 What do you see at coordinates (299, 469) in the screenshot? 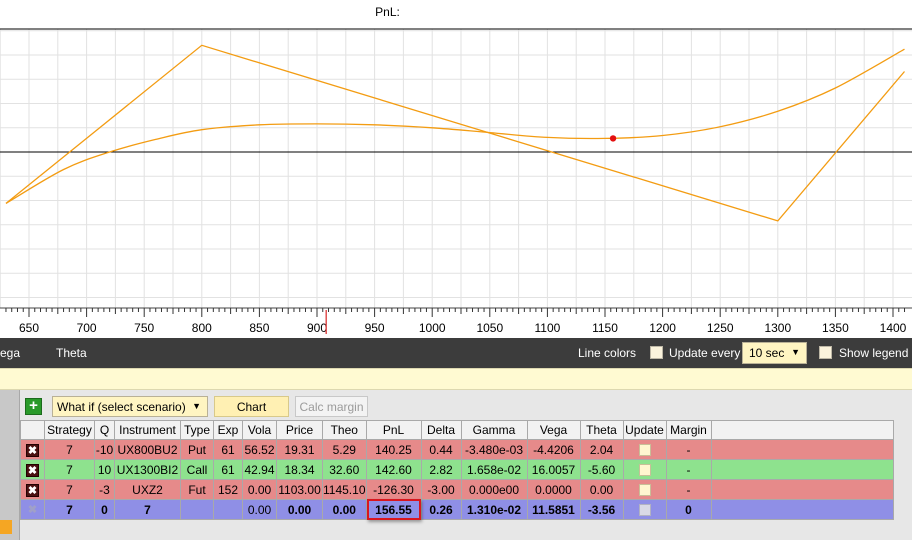
I see `price-cell: 18.34` at bounding box center [299, 469].